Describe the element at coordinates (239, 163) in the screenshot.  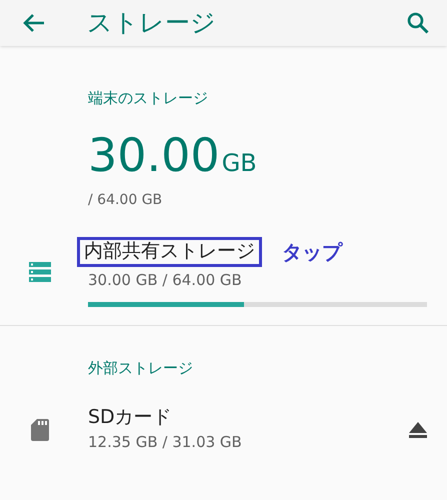
I see `used-unit: GB` at that location.